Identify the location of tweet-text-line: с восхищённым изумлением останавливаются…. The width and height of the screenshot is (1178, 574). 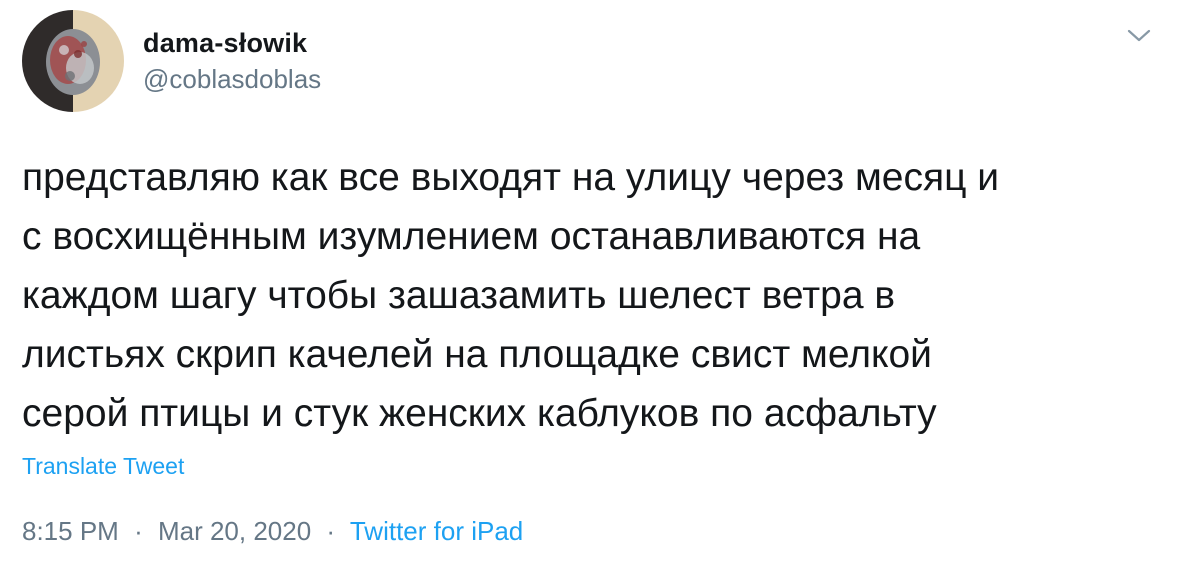
(471, 236).